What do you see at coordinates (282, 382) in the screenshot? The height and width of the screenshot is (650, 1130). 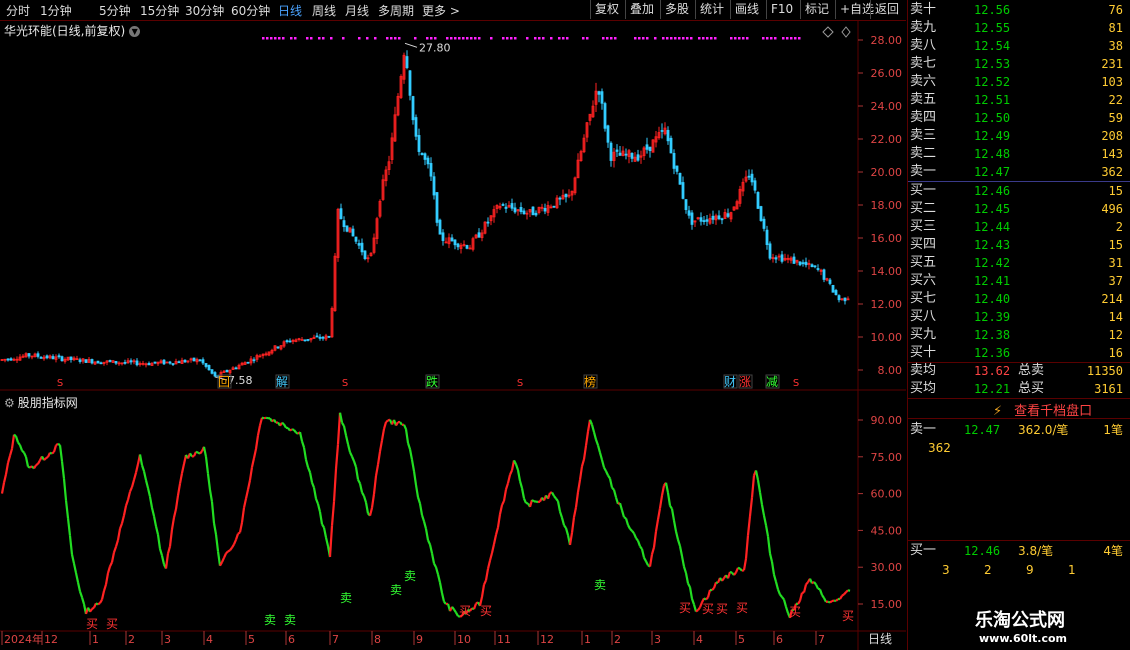 I see `event-marker: 解` at bounding box center [282, 382].